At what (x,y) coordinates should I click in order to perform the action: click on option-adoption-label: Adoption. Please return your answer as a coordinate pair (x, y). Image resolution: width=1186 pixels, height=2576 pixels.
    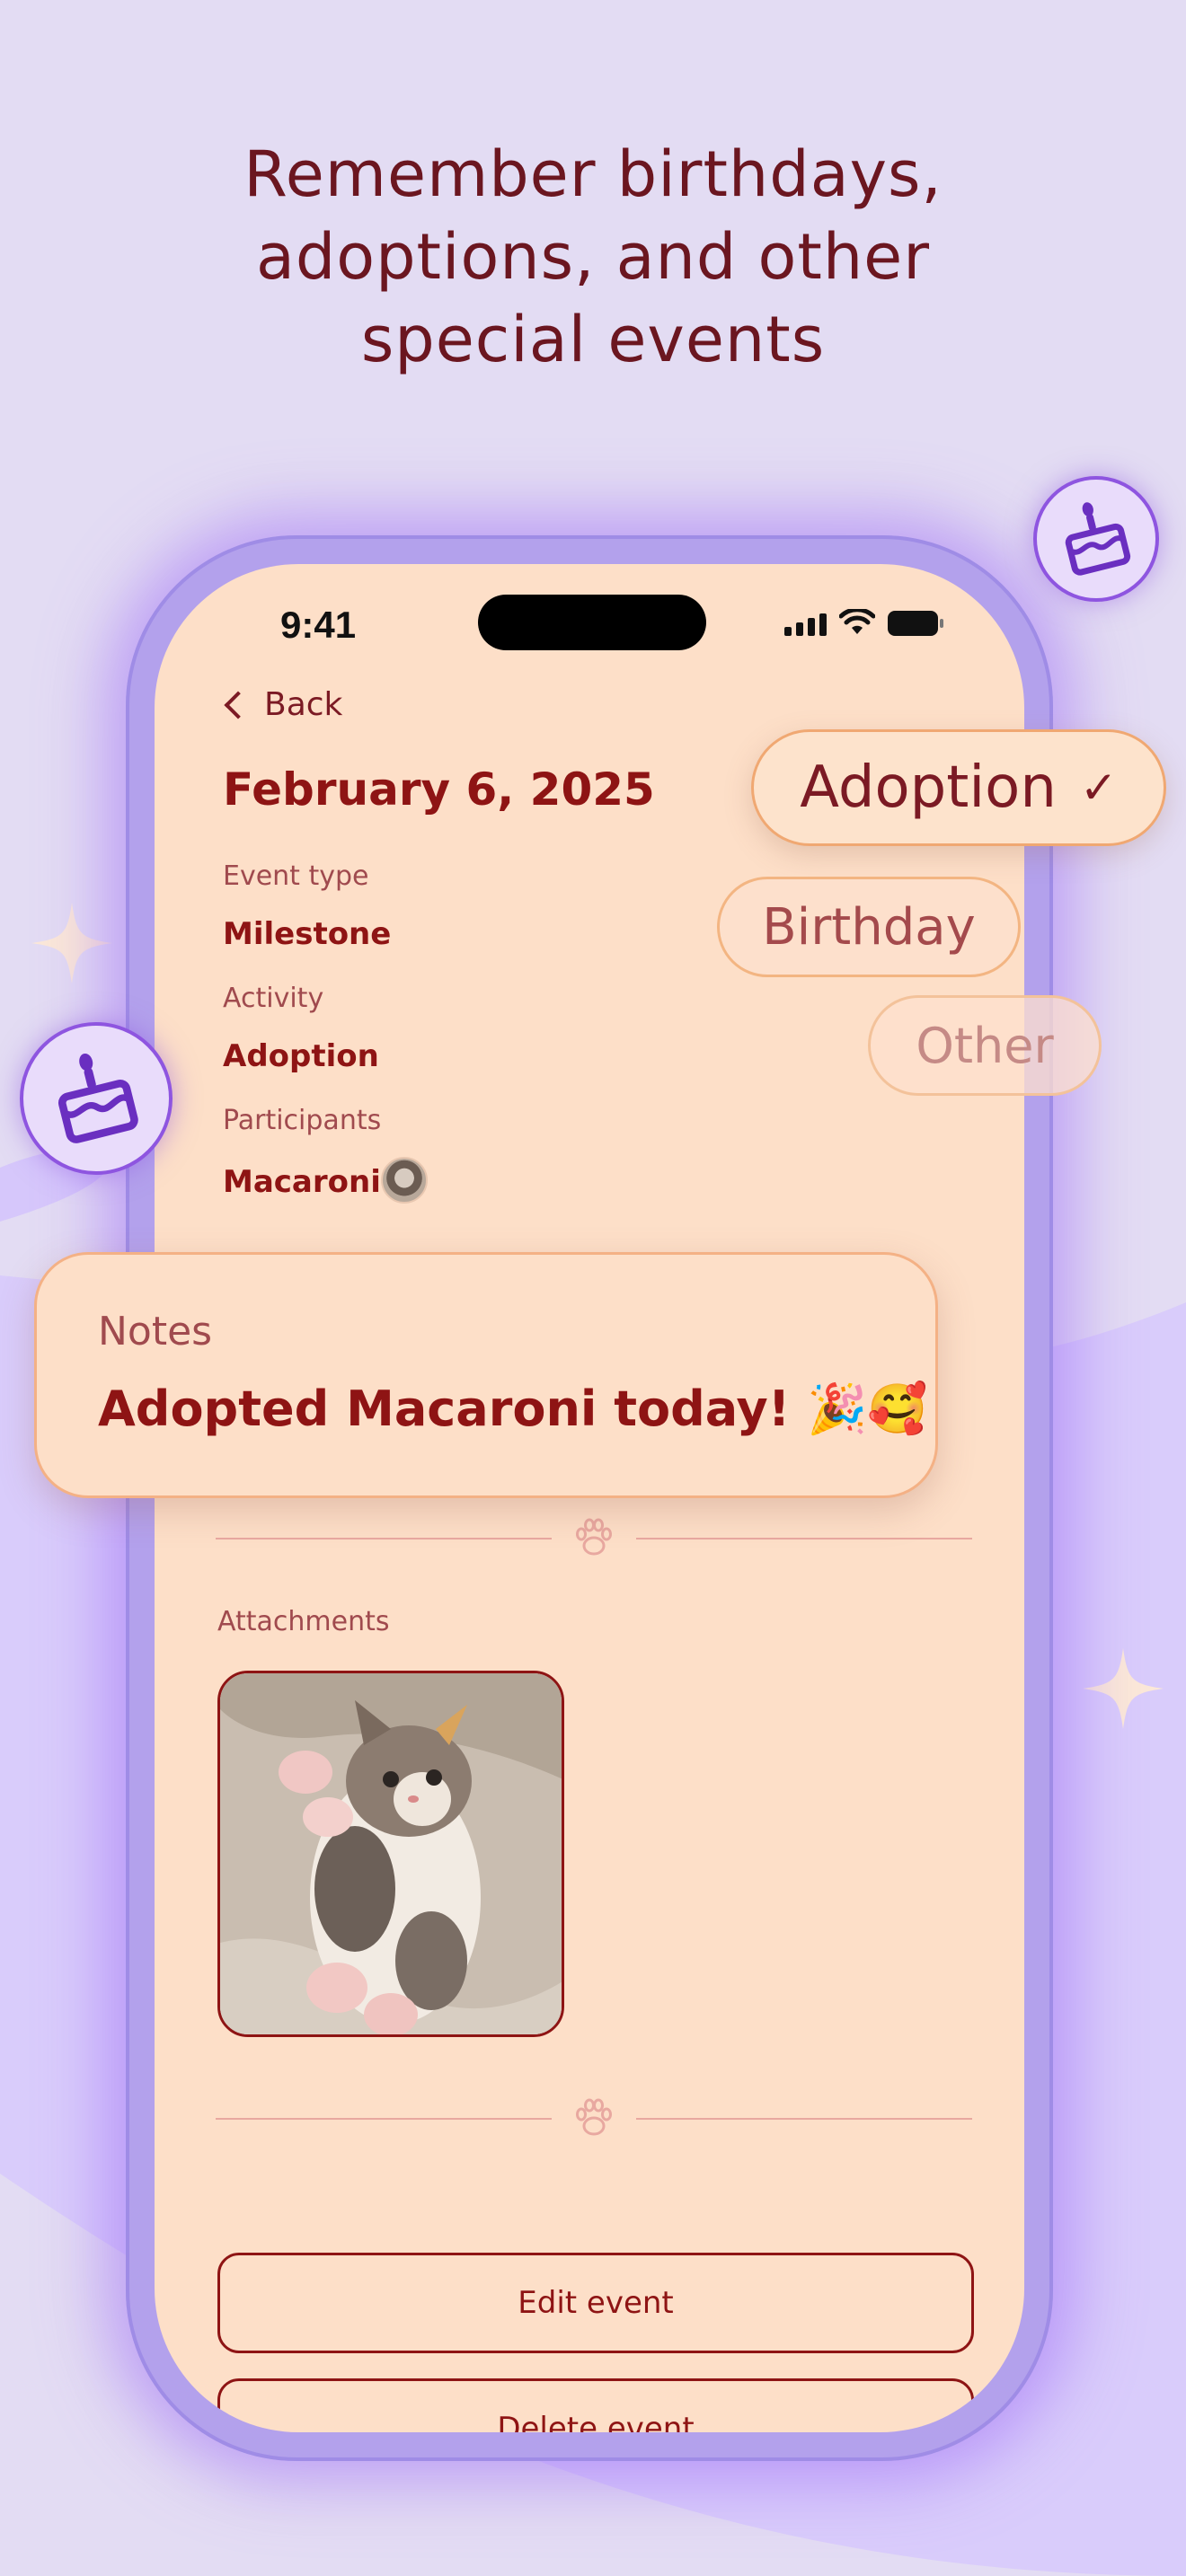
    Looking at the image, I should click on (928, 787).